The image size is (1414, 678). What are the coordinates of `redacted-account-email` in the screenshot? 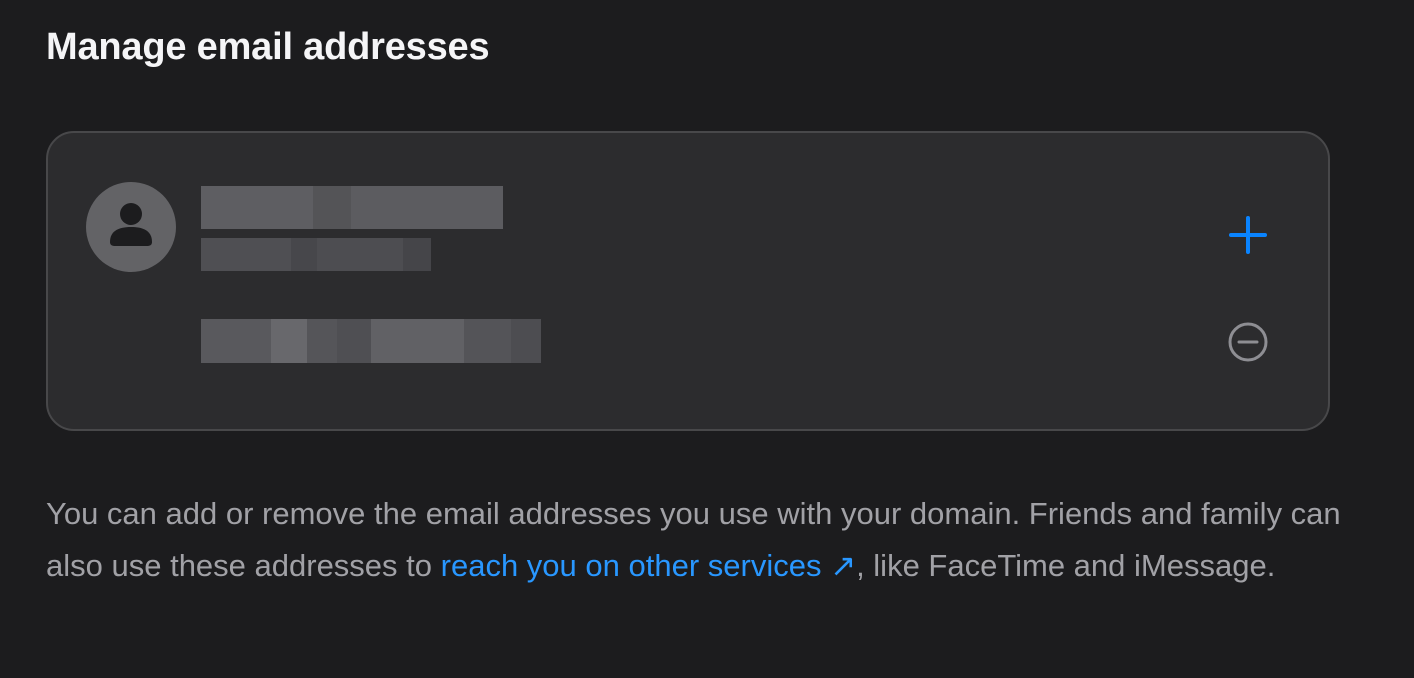 It's located at (316, 254).